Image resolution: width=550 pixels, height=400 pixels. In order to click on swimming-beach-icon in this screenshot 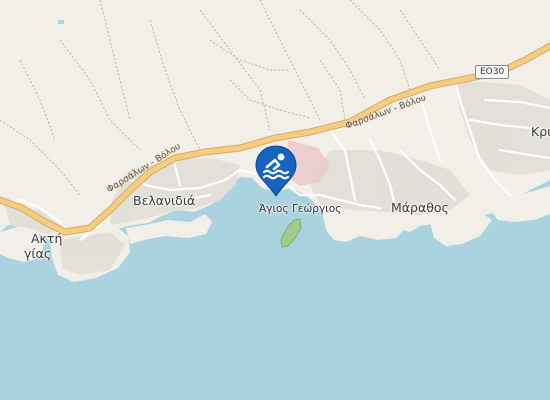, I will do `click(276, 171)`.